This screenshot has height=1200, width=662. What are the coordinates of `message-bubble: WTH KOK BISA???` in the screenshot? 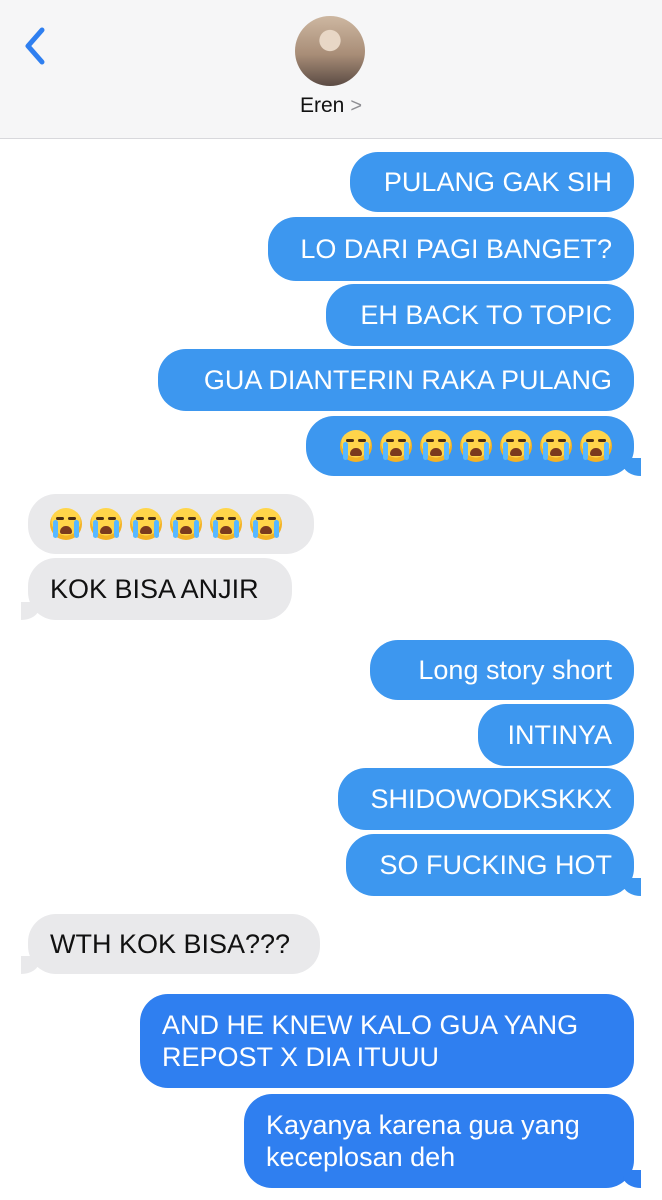 It's located at (170, 944).